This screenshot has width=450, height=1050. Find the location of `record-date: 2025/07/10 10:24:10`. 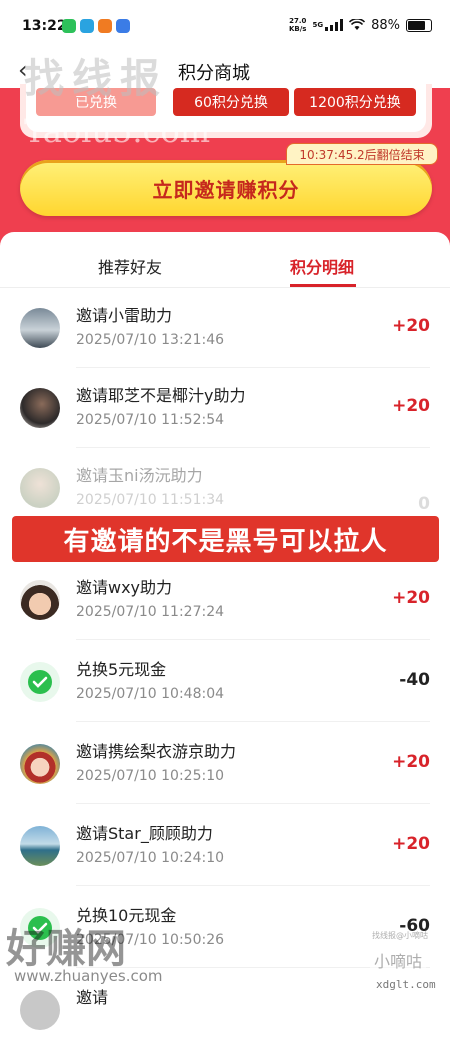

record-date: 2025/07/10 10:24:10 is located at coordinates (150, 858).